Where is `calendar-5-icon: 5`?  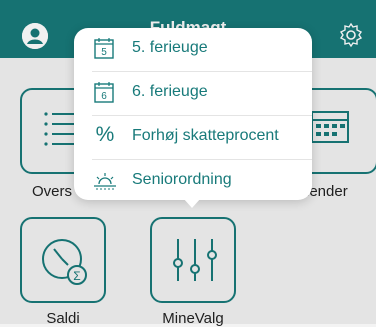
calendar-5-icon: 5 is located at coordinates (105, 49).